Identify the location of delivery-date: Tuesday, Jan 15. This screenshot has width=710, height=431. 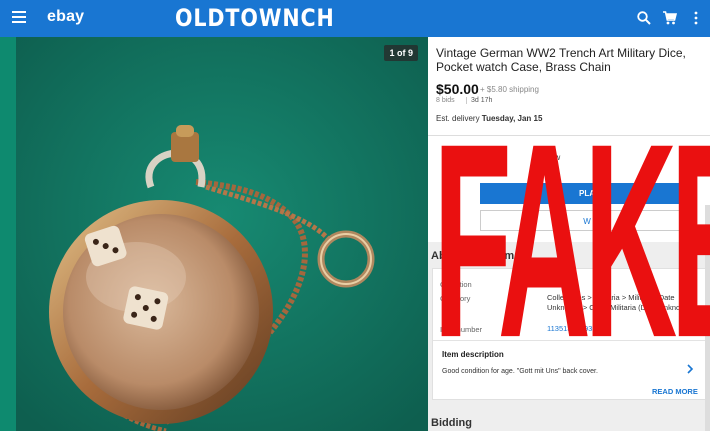
(512, 118).